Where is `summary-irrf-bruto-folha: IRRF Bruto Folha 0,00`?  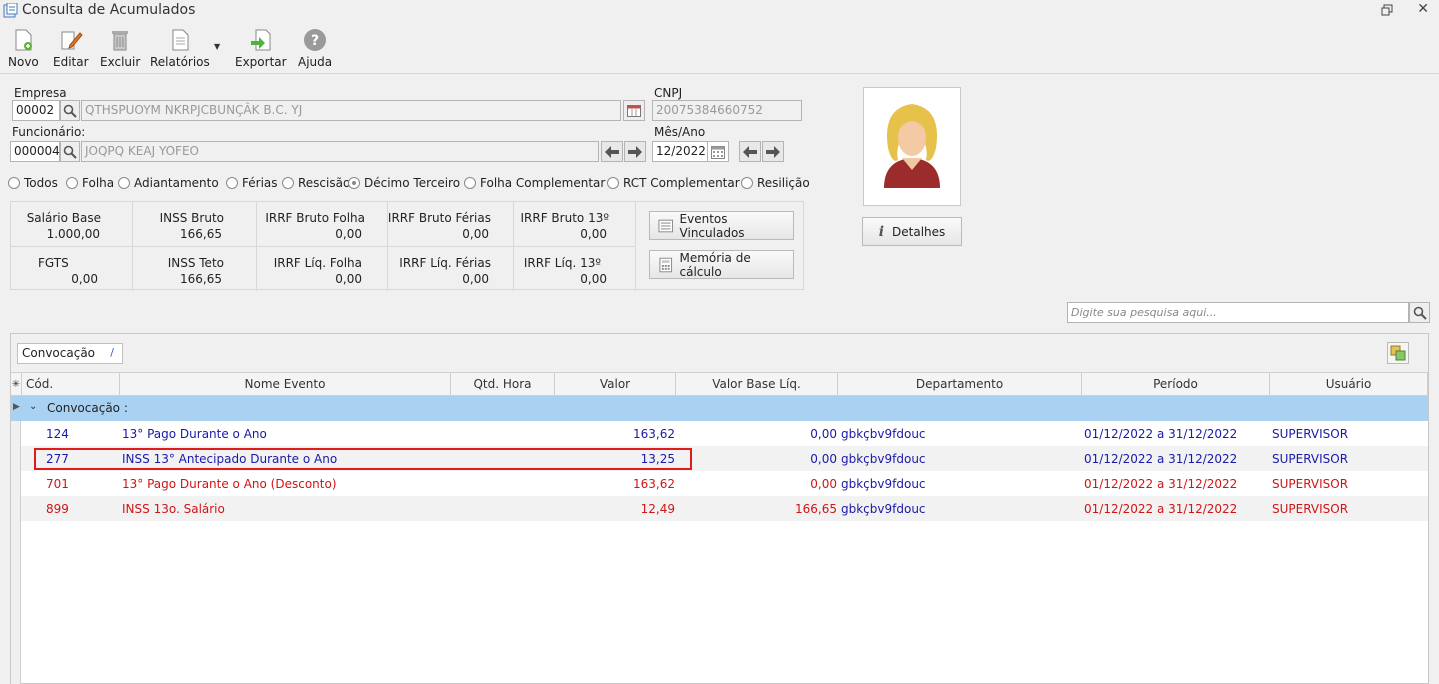 summary-irrf-bruto-folha: IRRF Bruto Folha 0,00 is located at coordinates (322, 224).